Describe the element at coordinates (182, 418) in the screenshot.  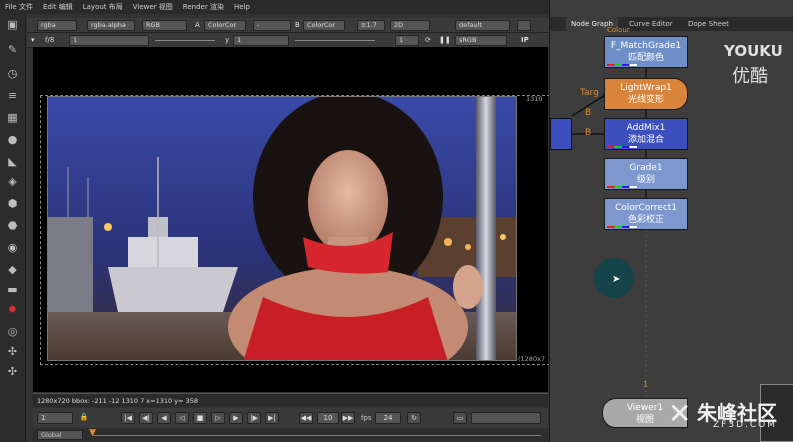
I see `play-backward-button: ◁` at that location.